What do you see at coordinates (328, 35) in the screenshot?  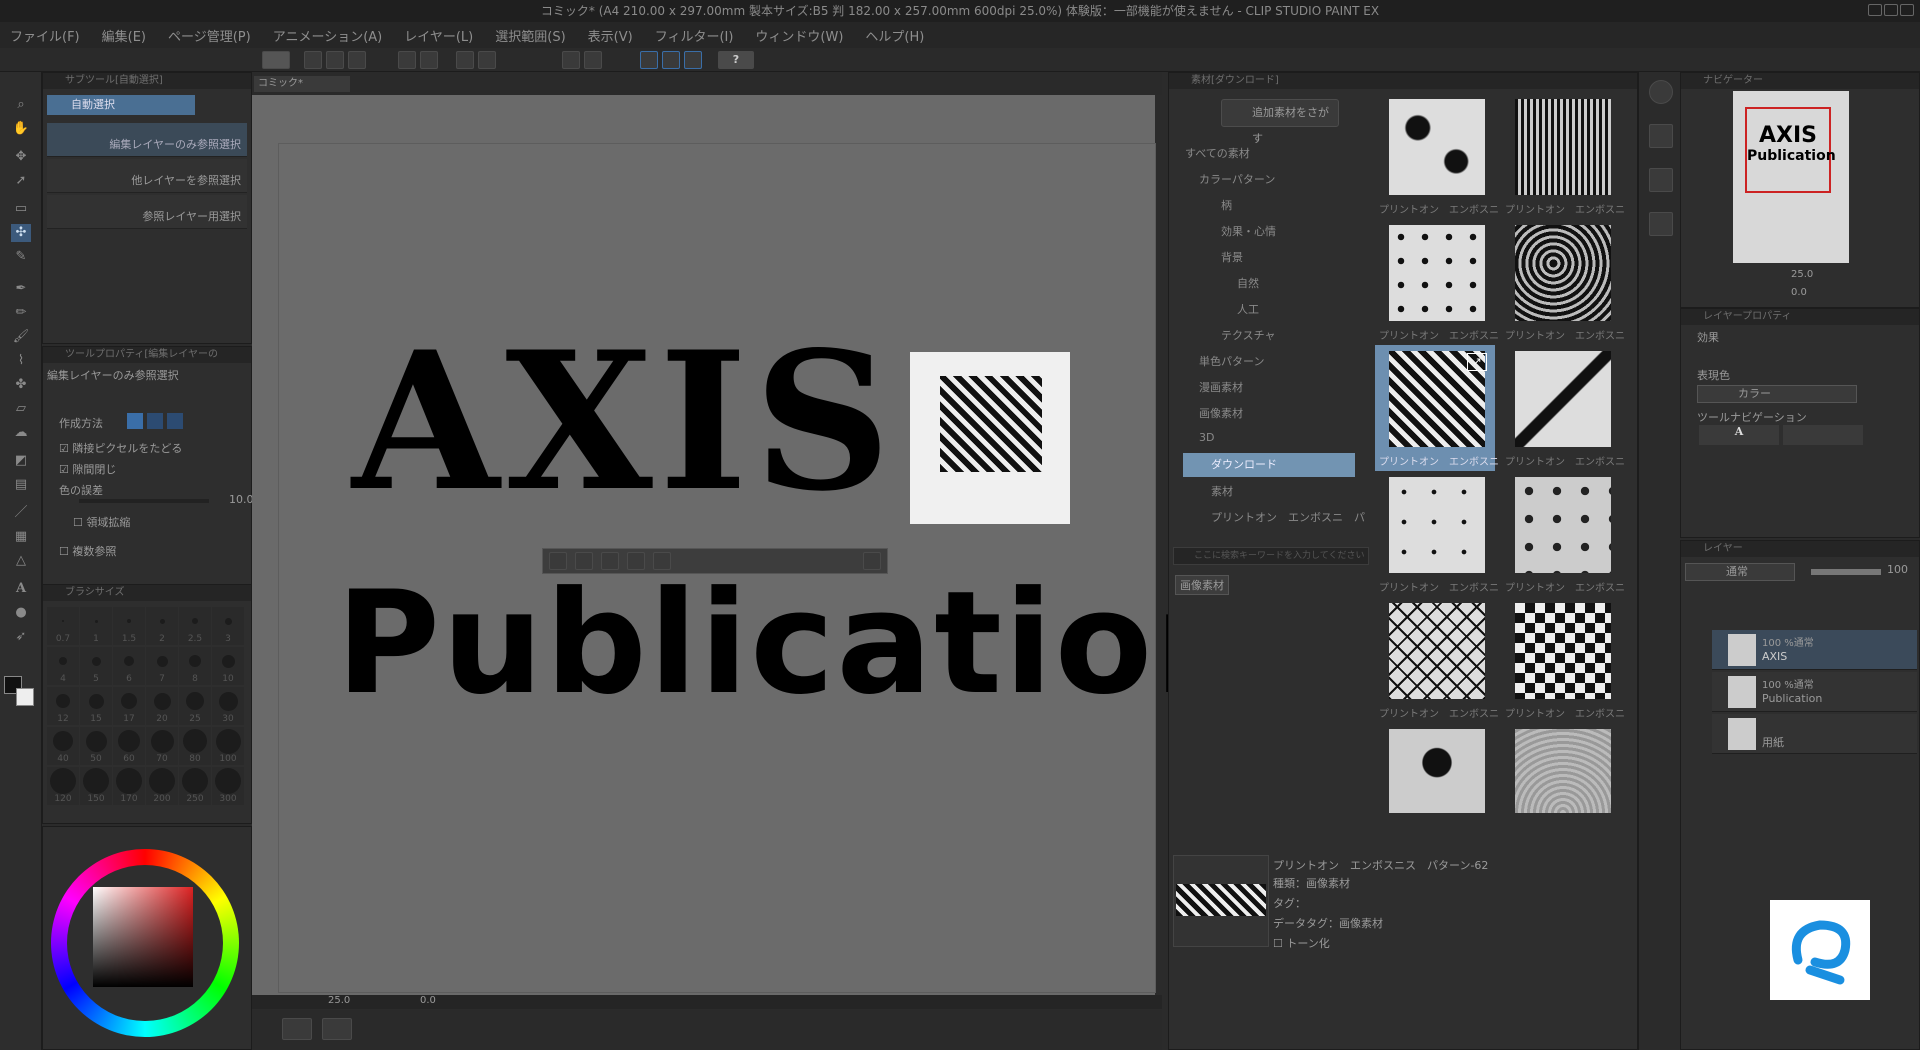 I see `menu-animation: アニメーション(A)` at bounding box center [328, 35].